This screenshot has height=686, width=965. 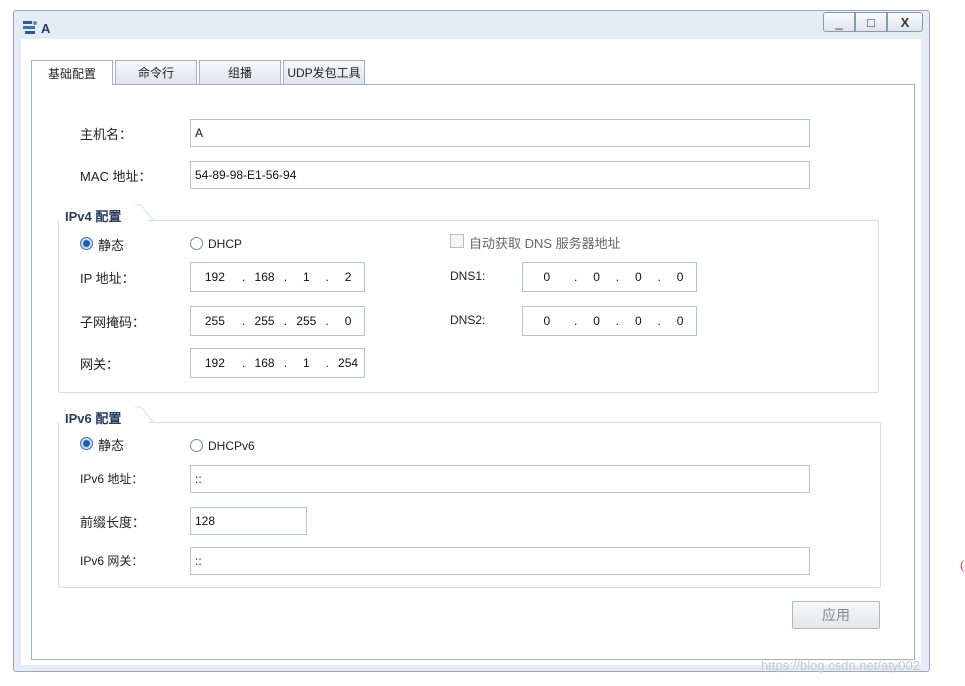 I want to click on dns1-field: 0. 0. 0. 0, so click(x=609, y=277).